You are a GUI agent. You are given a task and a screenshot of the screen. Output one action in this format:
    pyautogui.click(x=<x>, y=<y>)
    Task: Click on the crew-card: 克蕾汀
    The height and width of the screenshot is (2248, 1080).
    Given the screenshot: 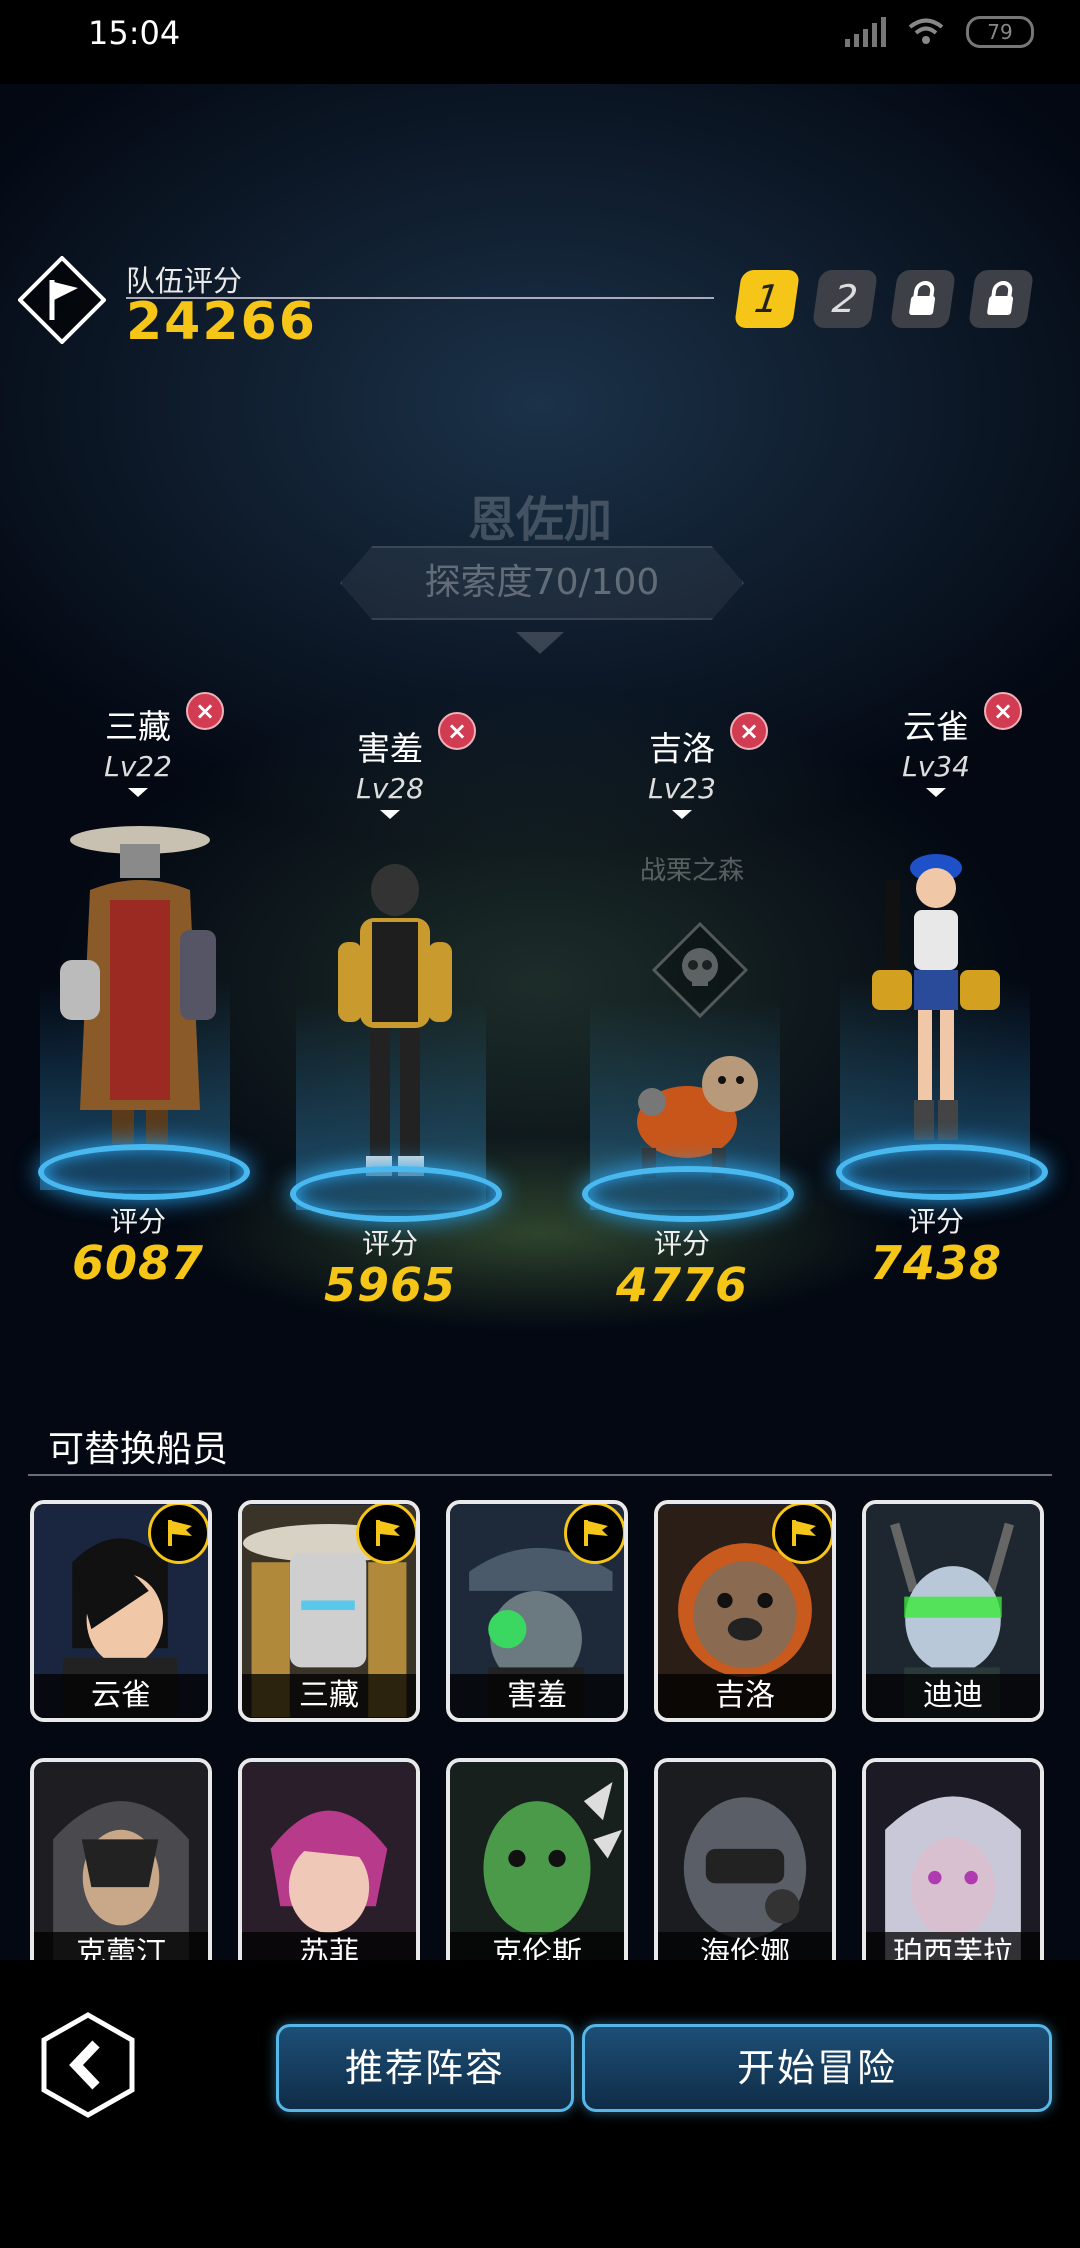 What is the action you would take?
    pyautogui.click(x=121, y=1859)
    